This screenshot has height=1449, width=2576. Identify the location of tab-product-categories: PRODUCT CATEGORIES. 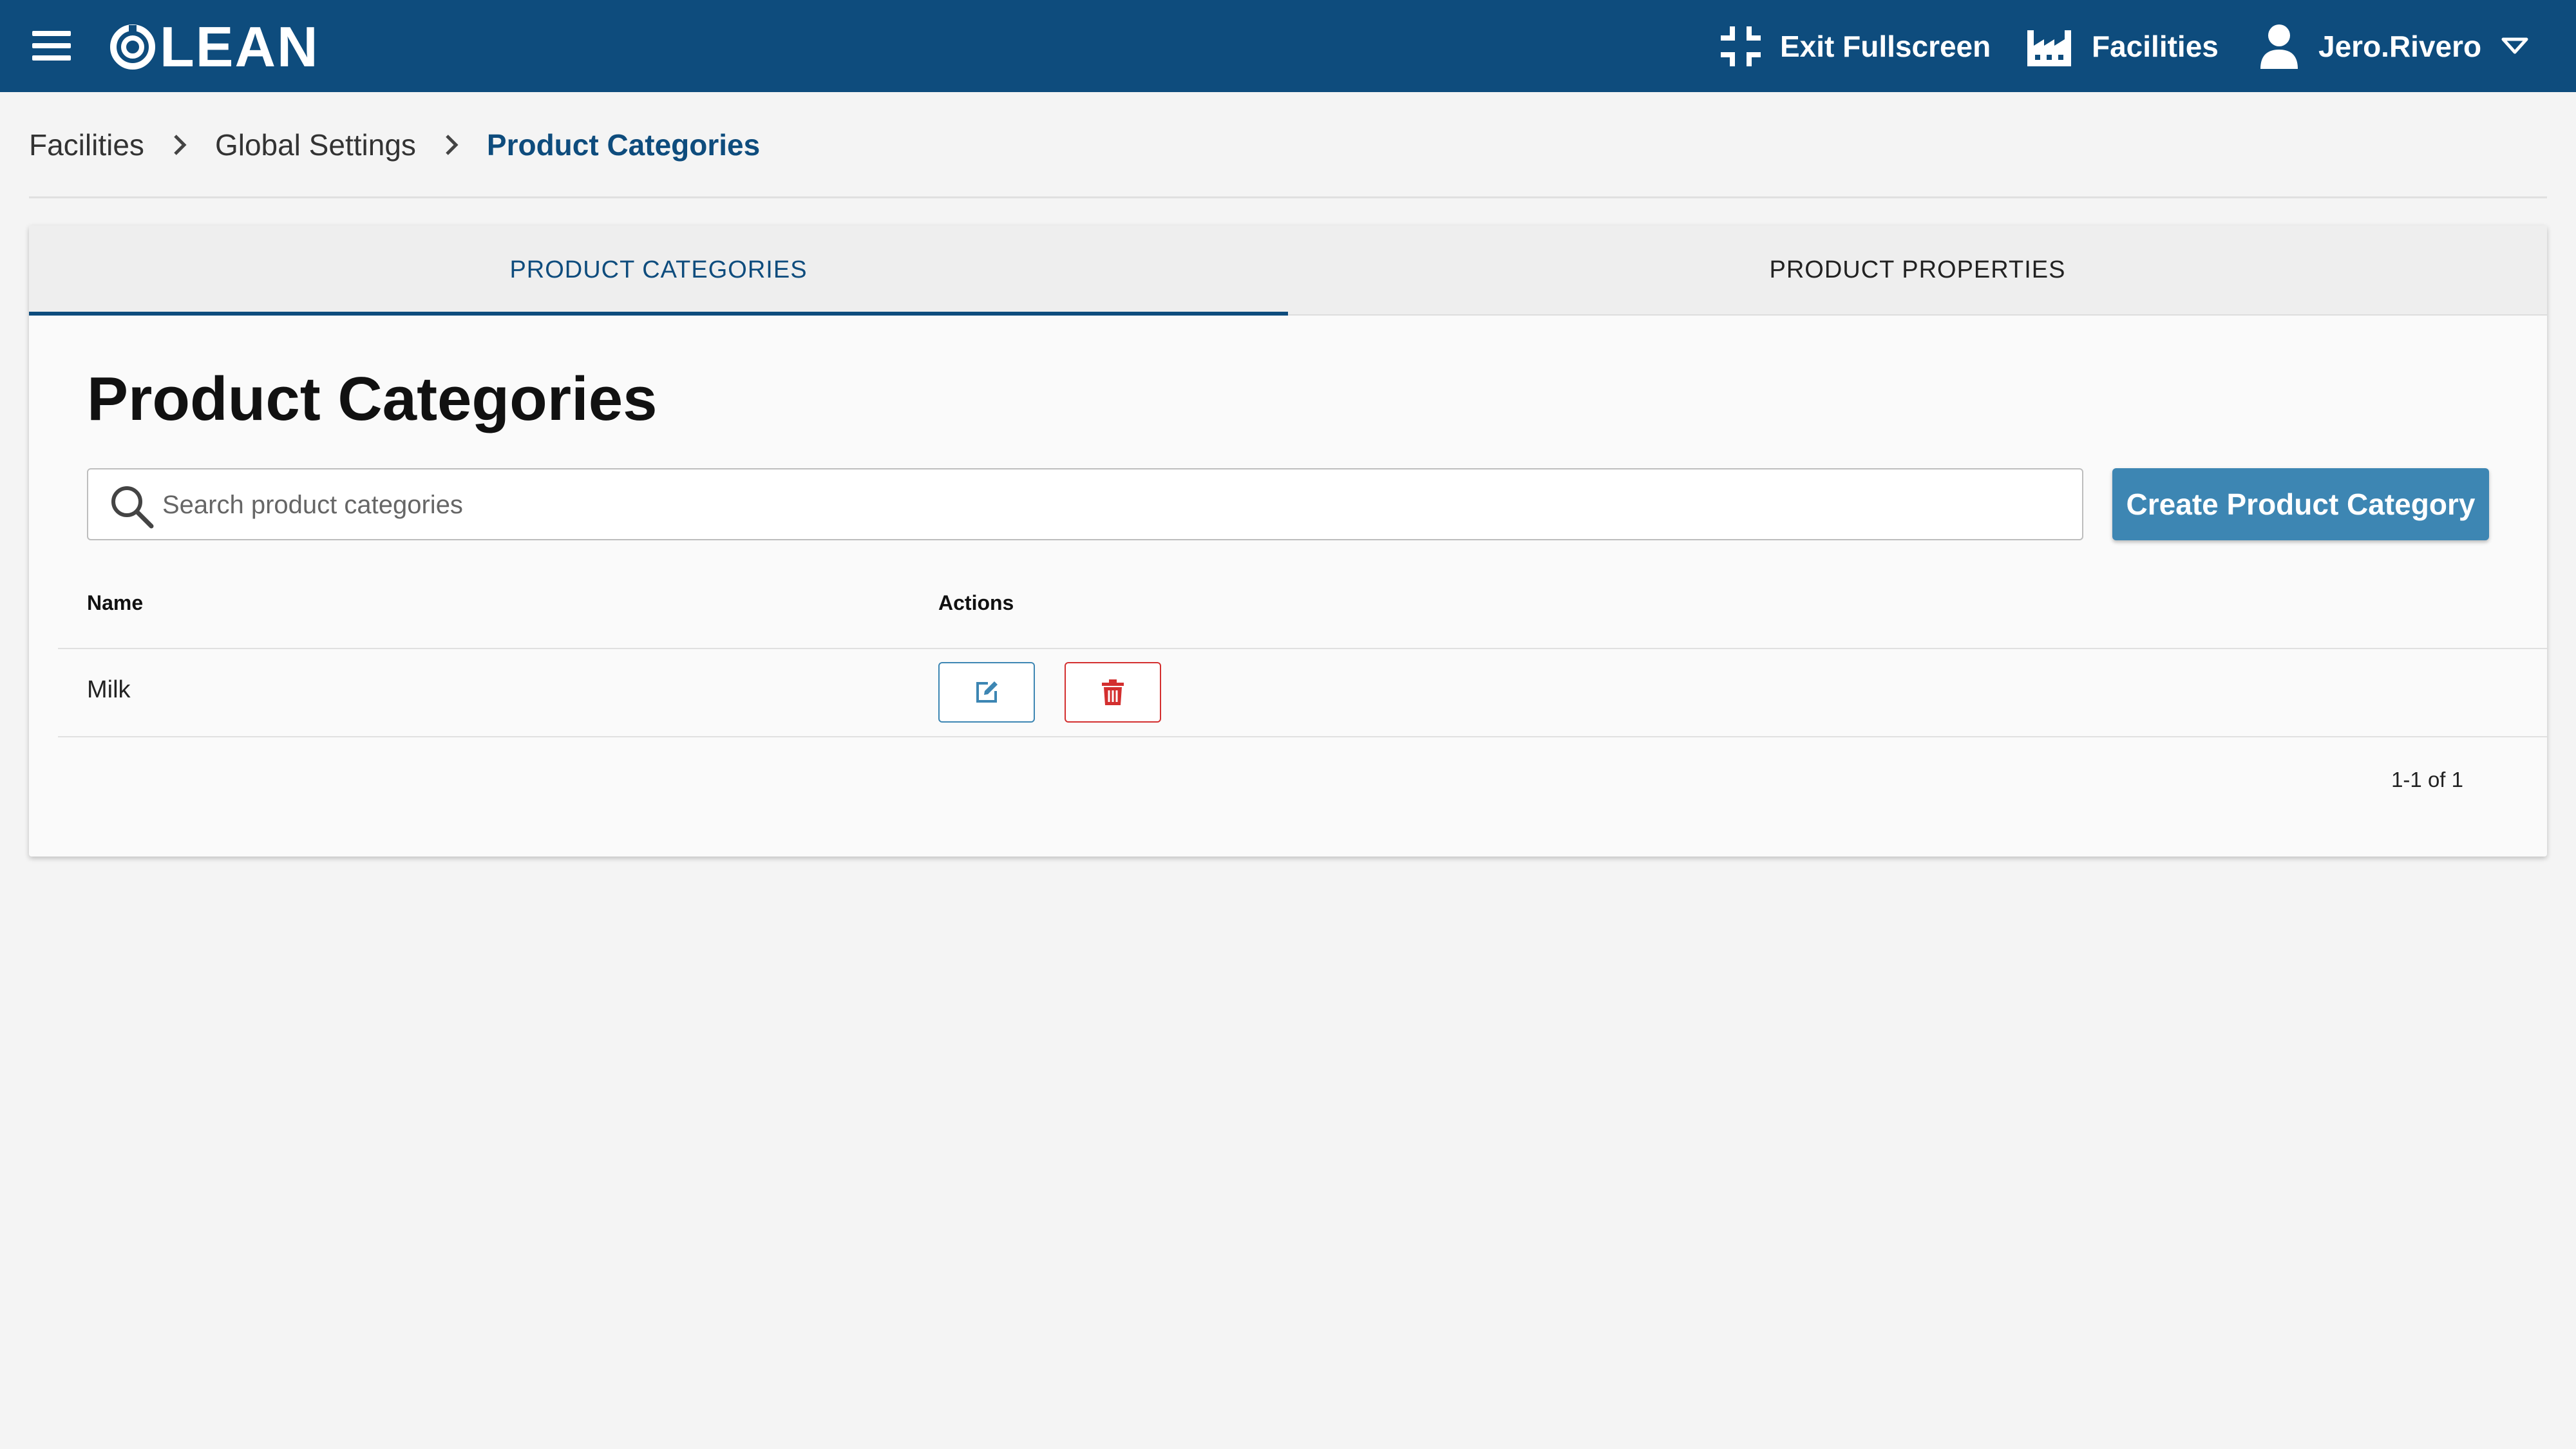
(658, 270).